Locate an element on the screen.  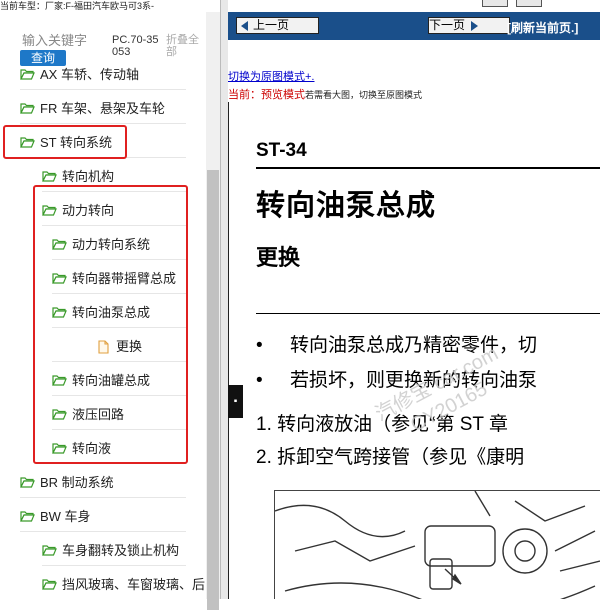
tree-row: 液压回路 is located at coordinates (103, 413).